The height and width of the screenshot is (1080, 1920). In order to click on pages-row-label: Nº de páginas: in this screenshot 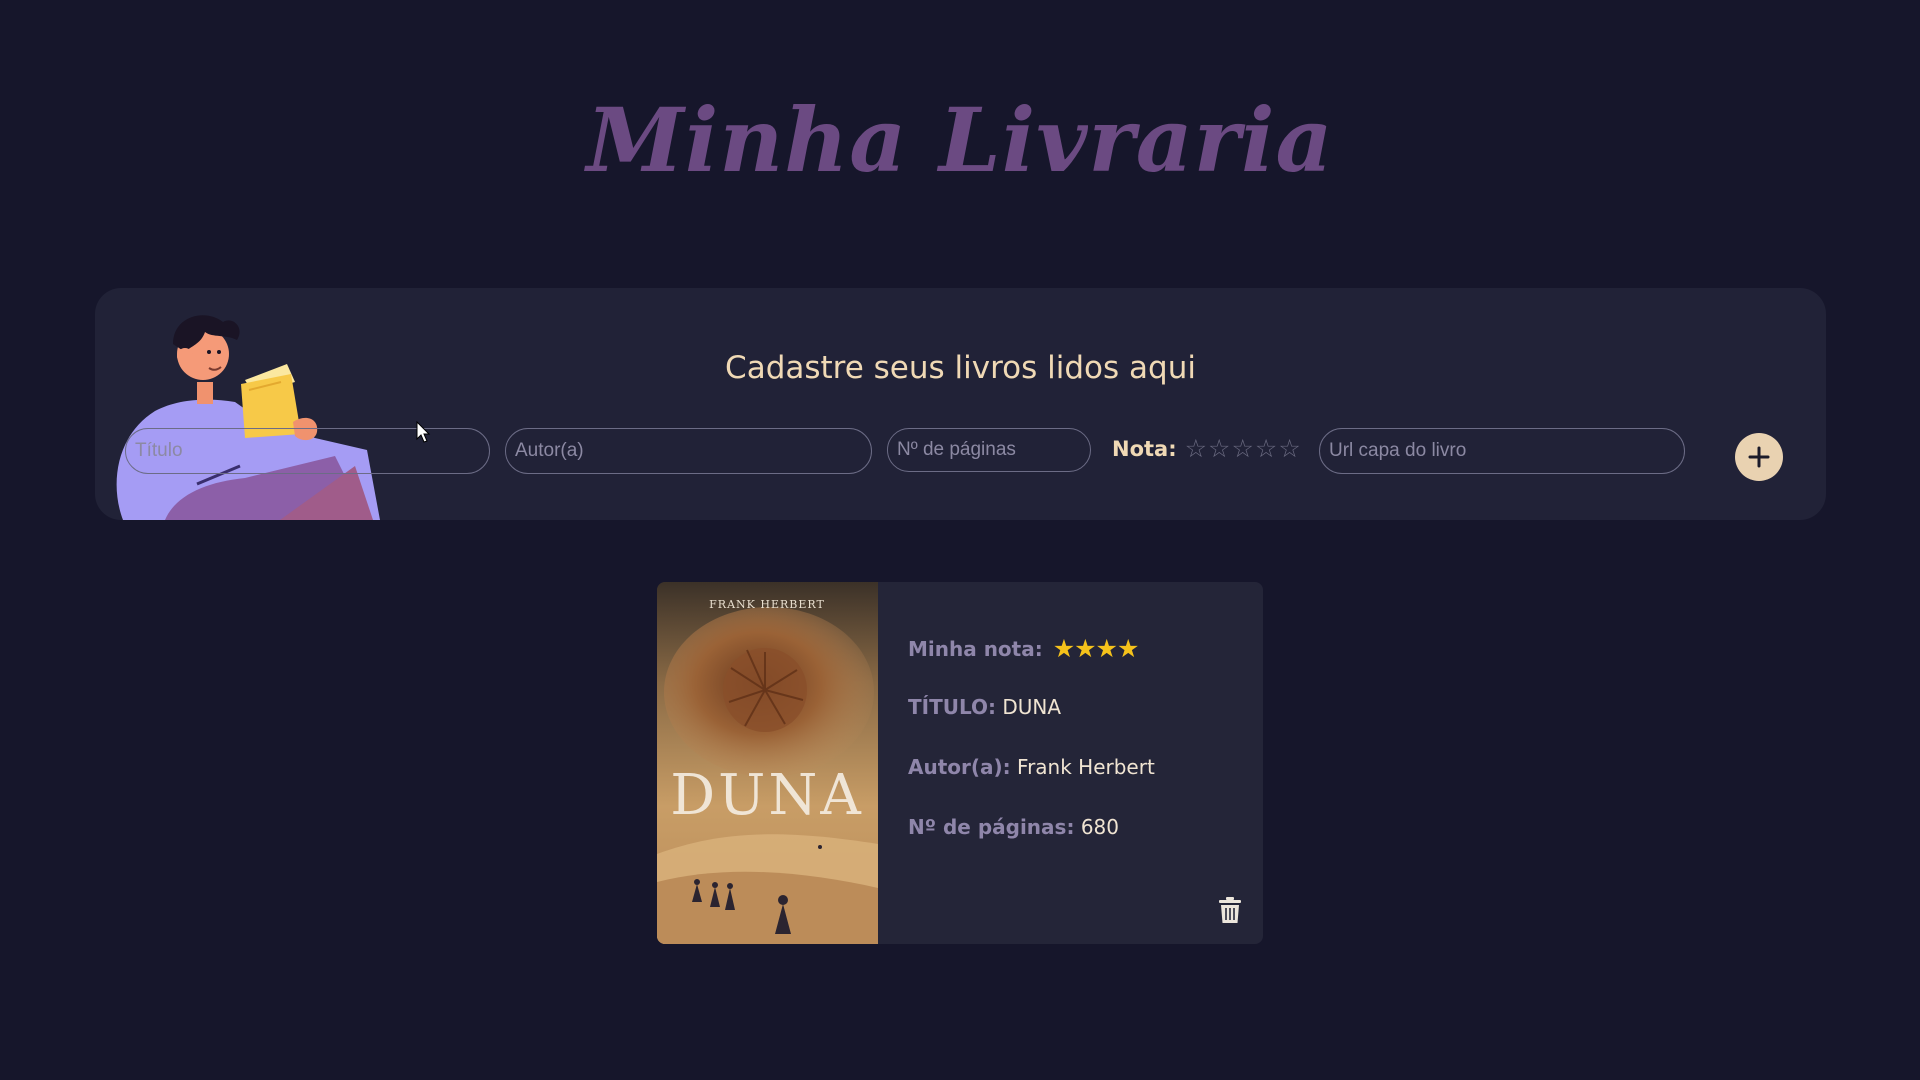, I will do `click(991, 827)`.